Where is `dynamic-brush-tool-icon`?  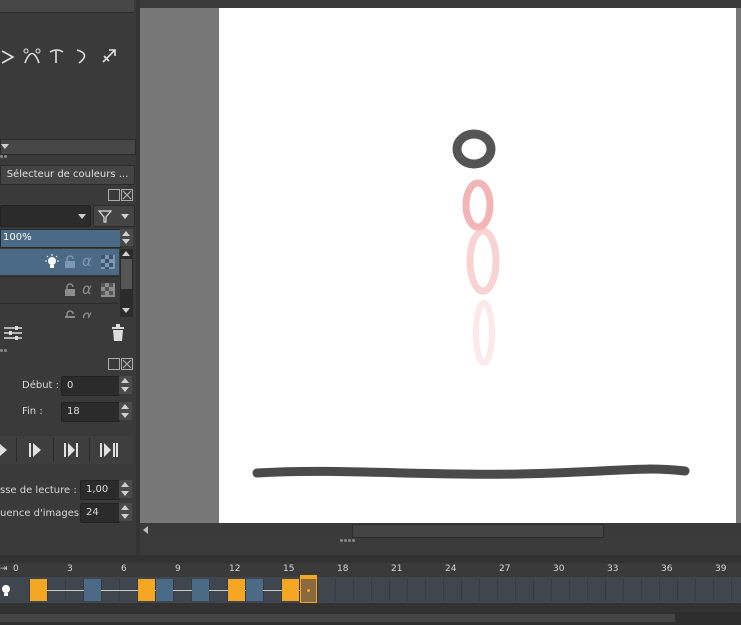 dynamic-brush-tool-icon is located at coordinates (83, 56).